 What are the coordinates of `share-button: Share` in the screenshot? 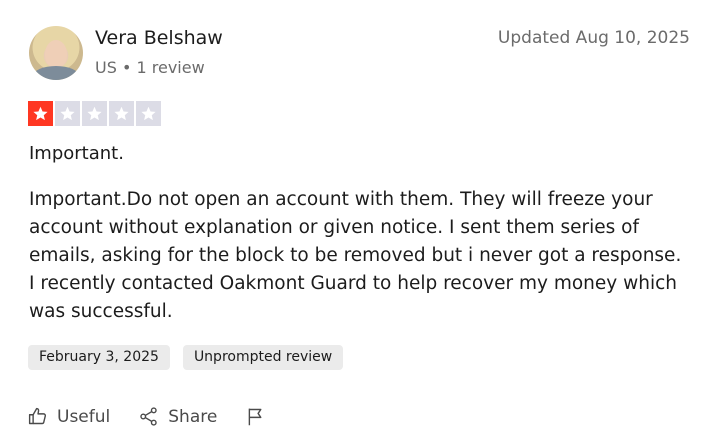 It's located at (177, 416).